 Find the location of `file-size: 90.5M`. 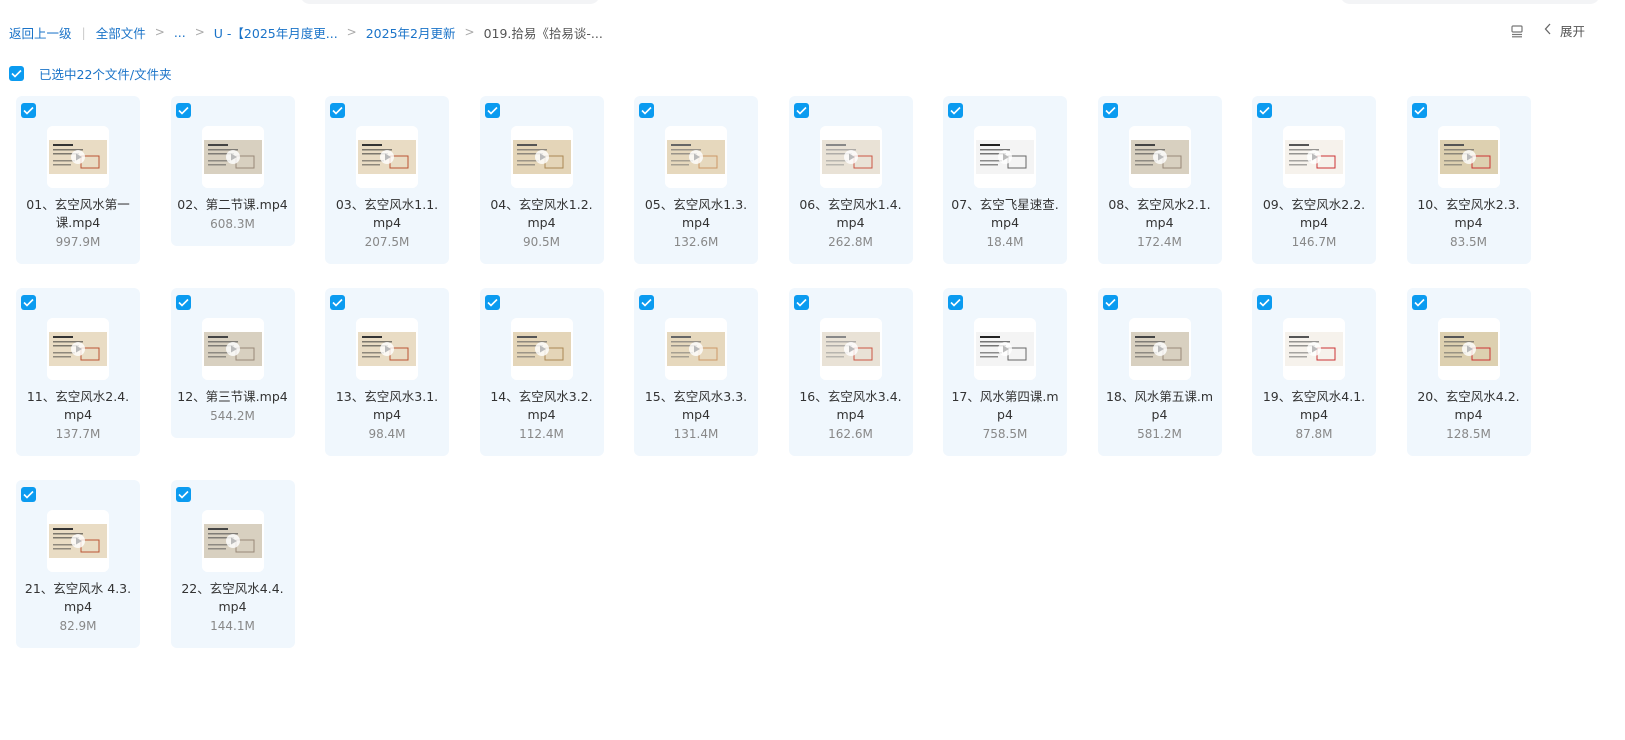

file-size: 90.5M is located at coordinates (541, 242).